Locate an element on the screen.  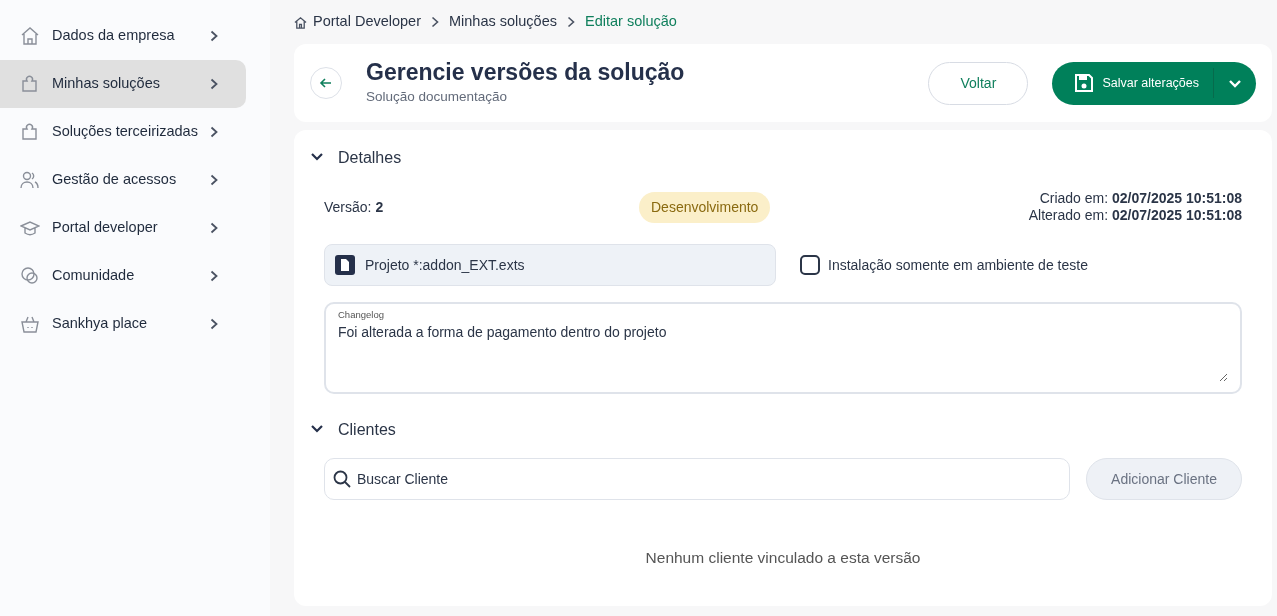
empty-message: Nenhum cliente vinculado a esta versão is located at coordinates (783, 558).